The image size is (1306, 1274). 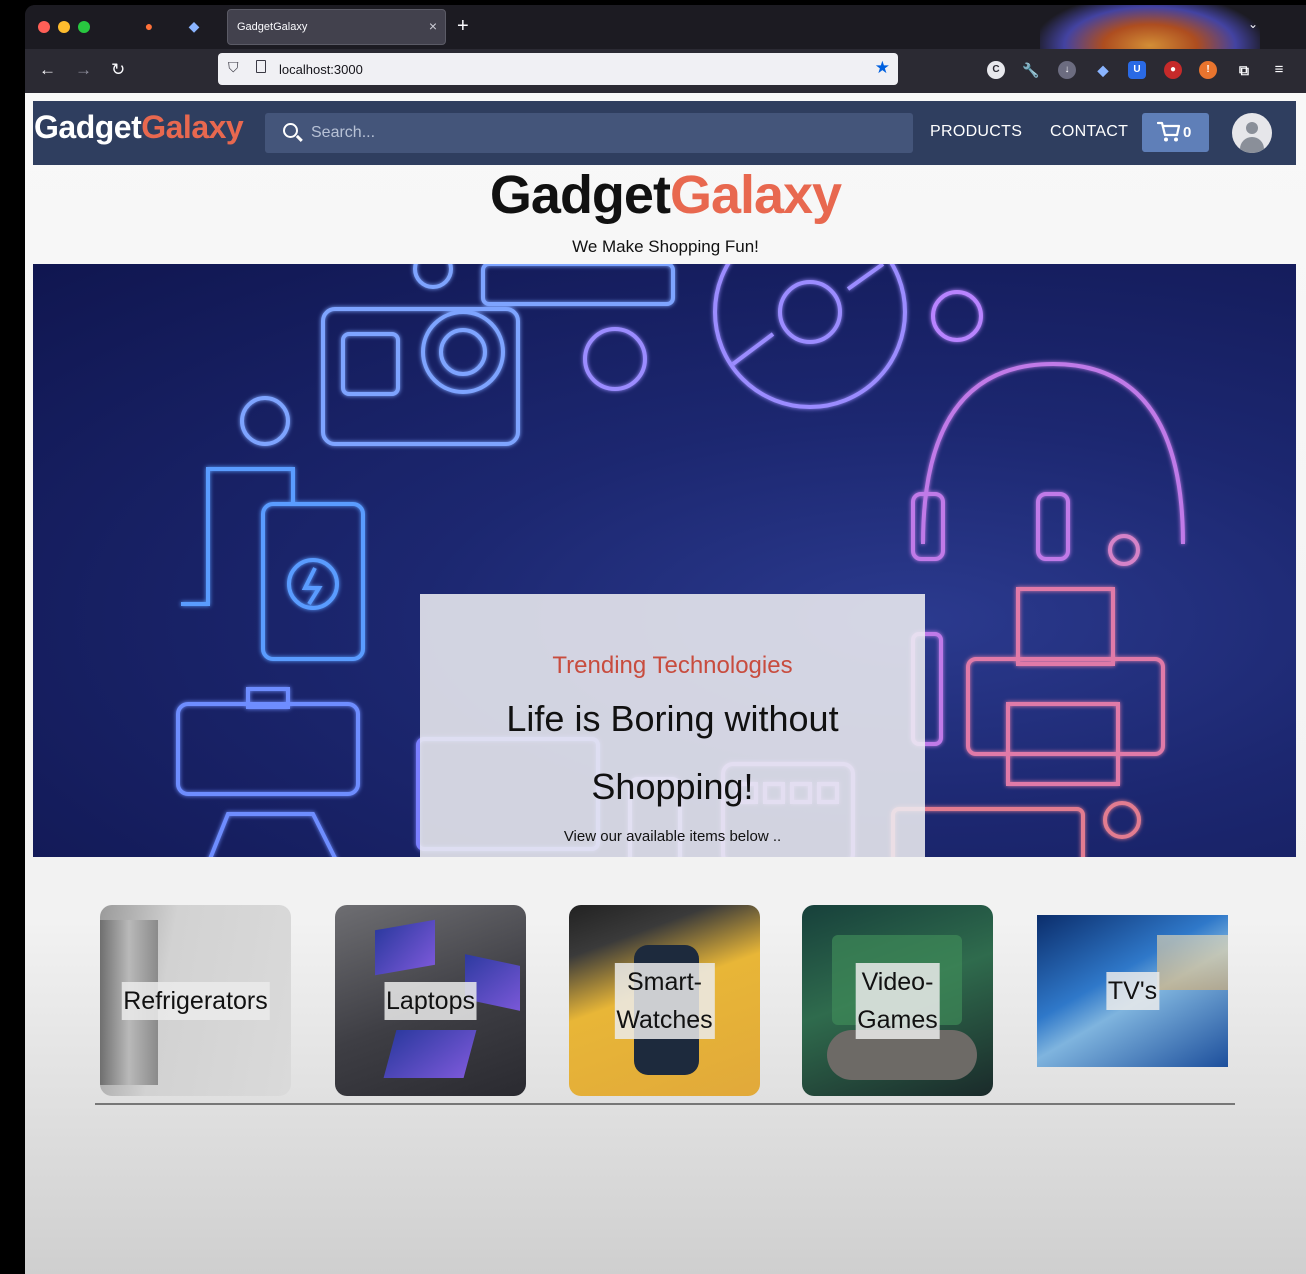 What do you see at coordinates (1173, 70) in the screenshot?
I see `extension-red-icon: ●` at bounding box center [1173, 70].